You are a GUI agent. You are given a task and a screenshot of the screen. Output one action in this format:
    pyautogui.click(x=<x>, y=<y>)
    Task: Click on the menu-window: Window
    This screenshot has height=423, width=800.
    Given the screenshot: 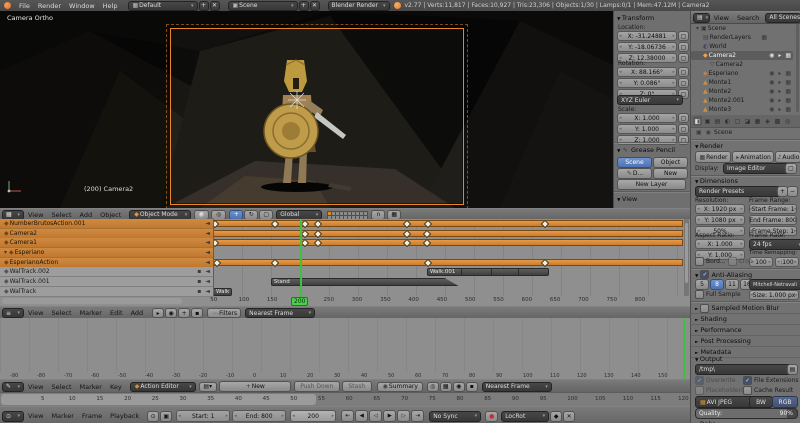 What is the action you would take?
    pyautogui.click(x=82, y=6)
    